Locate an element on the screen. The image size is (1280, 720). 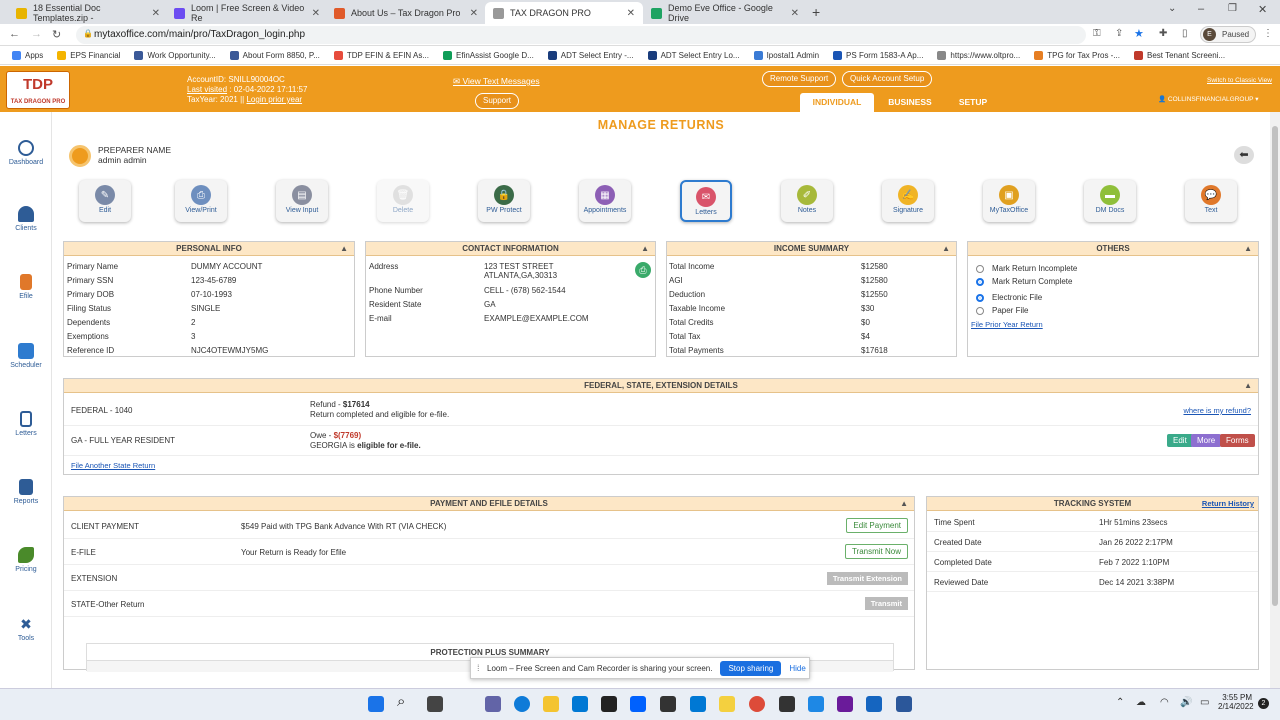
state-forms-button: Forms is located at coordinates (1237, 440).